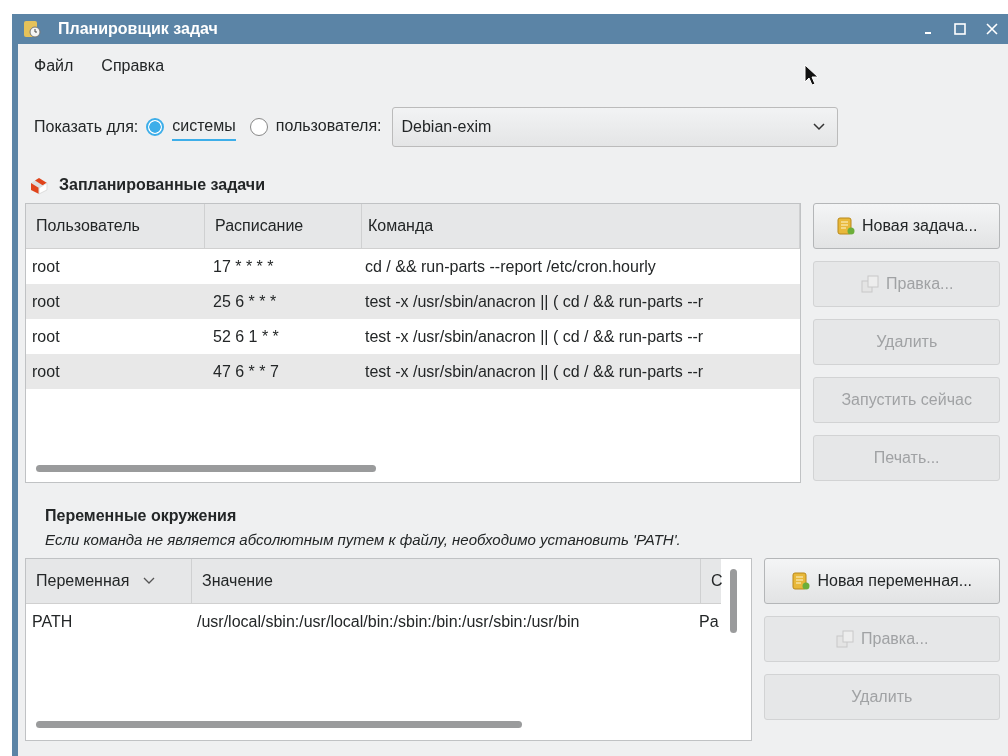  Describe the element at coordinates (811, 75) in the screenshot. I see `mouse-cursor-icon` at that location.